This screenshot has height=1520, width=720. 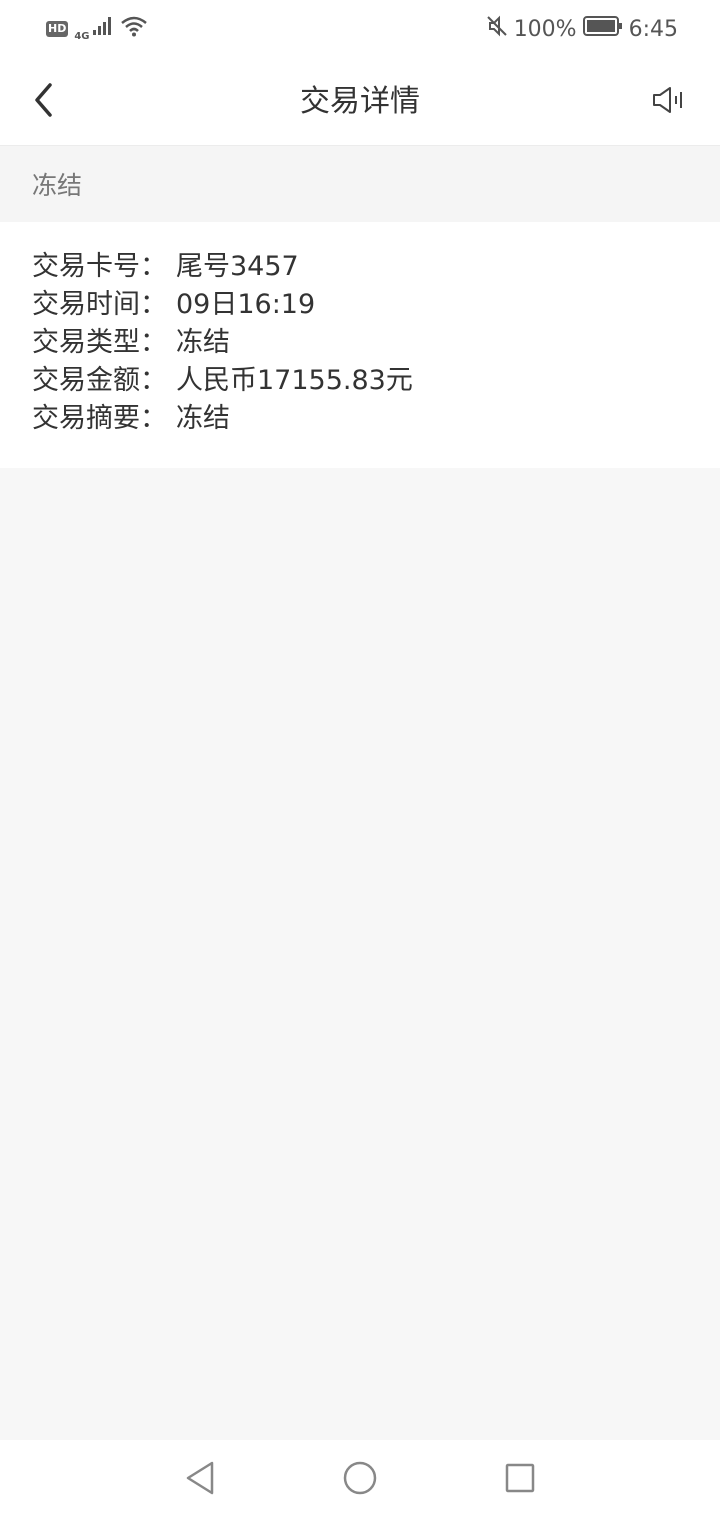 I want to click on mute-icon, so click(x=497, y=29).